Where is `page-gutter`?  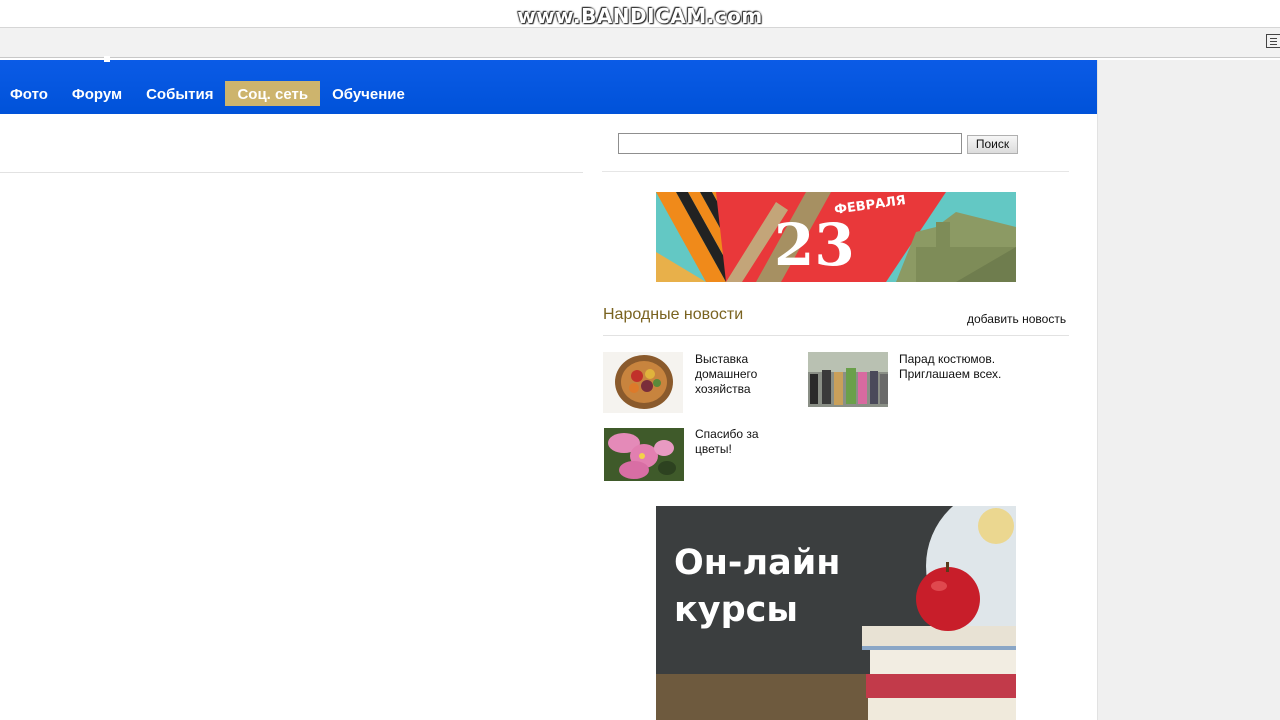 page-gutter is located at coordinates (1188, 390).